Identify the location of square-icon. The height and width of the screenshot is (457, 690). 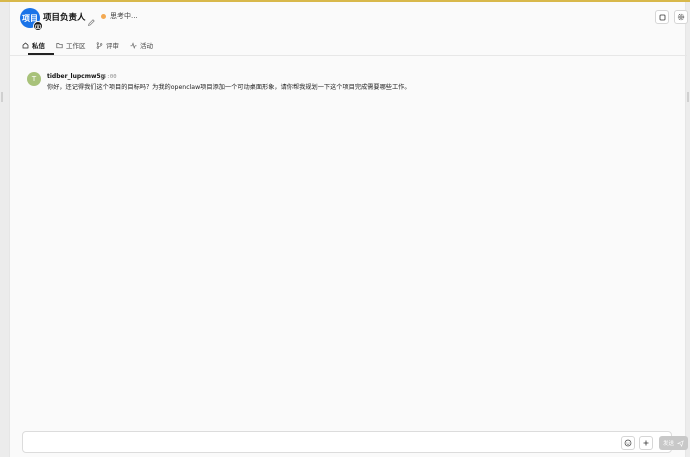
(662, 17).